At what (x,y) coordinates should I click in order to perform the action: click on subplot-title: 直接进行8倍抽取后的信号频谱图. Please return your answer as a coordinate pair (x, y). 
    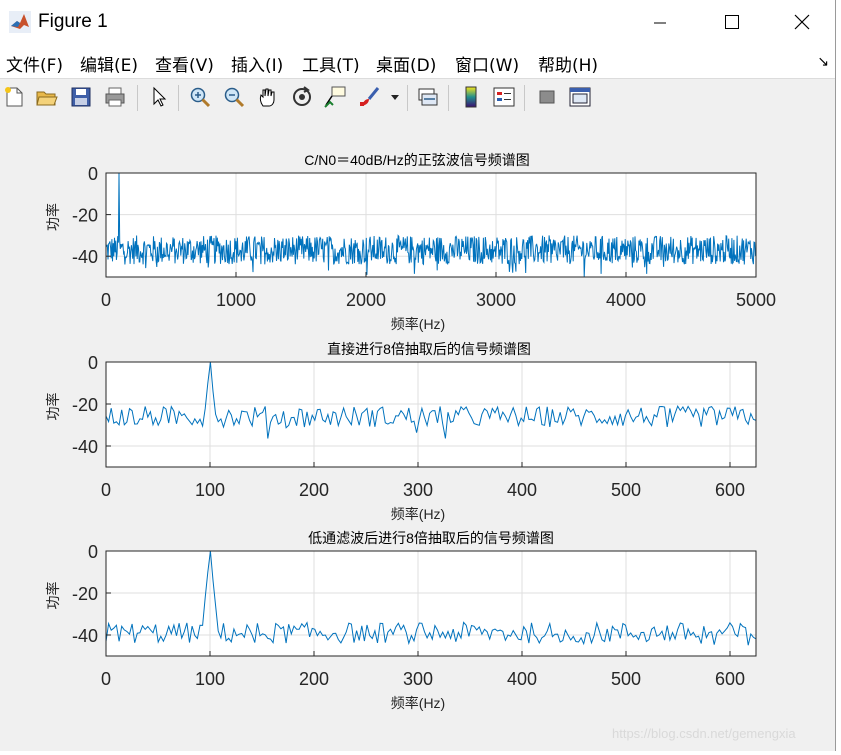
    Looking at the image, I should click on (429, 349).